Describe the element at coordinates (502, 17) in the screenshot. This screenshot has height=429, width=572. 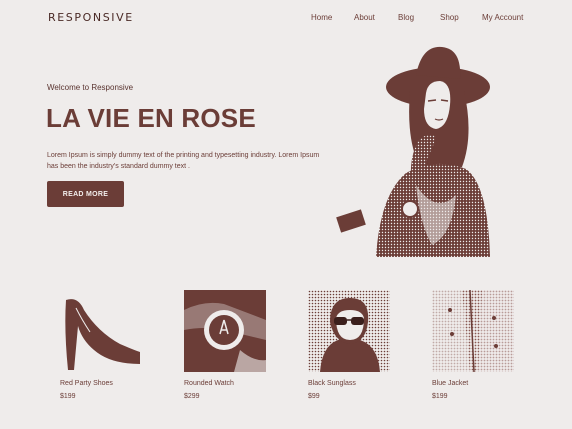
I see `nav-item-my-account: My Account` at that location.